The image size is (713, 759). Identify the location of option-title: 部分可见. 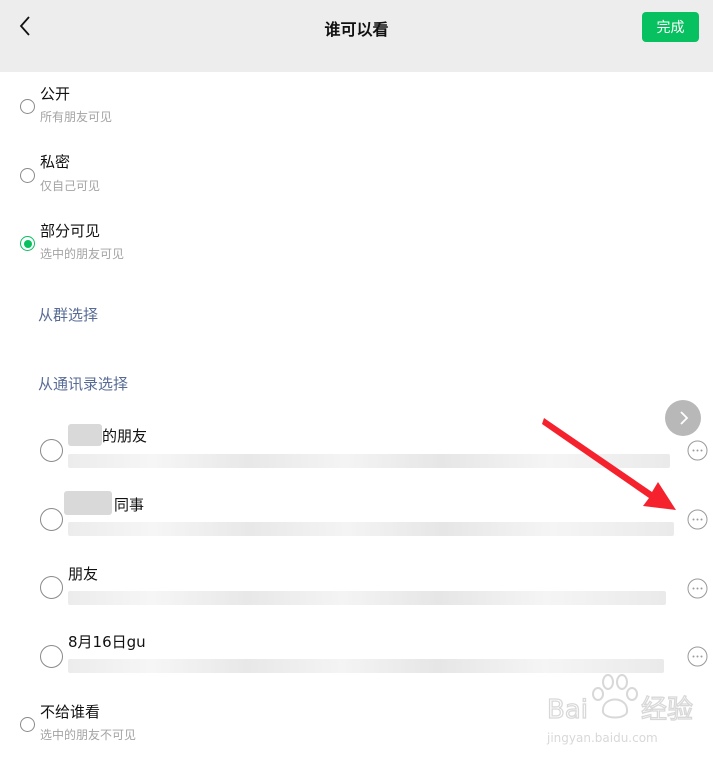
(70, 231).